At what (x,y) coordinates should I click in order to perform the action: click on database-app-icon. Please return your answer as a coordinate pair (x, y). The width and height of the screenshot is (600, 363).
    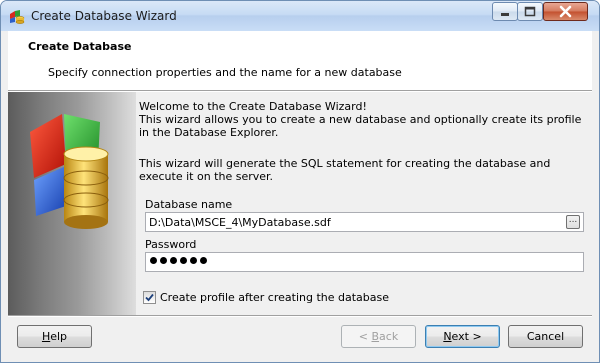
    Looking at the image, I should click on (17, 16).